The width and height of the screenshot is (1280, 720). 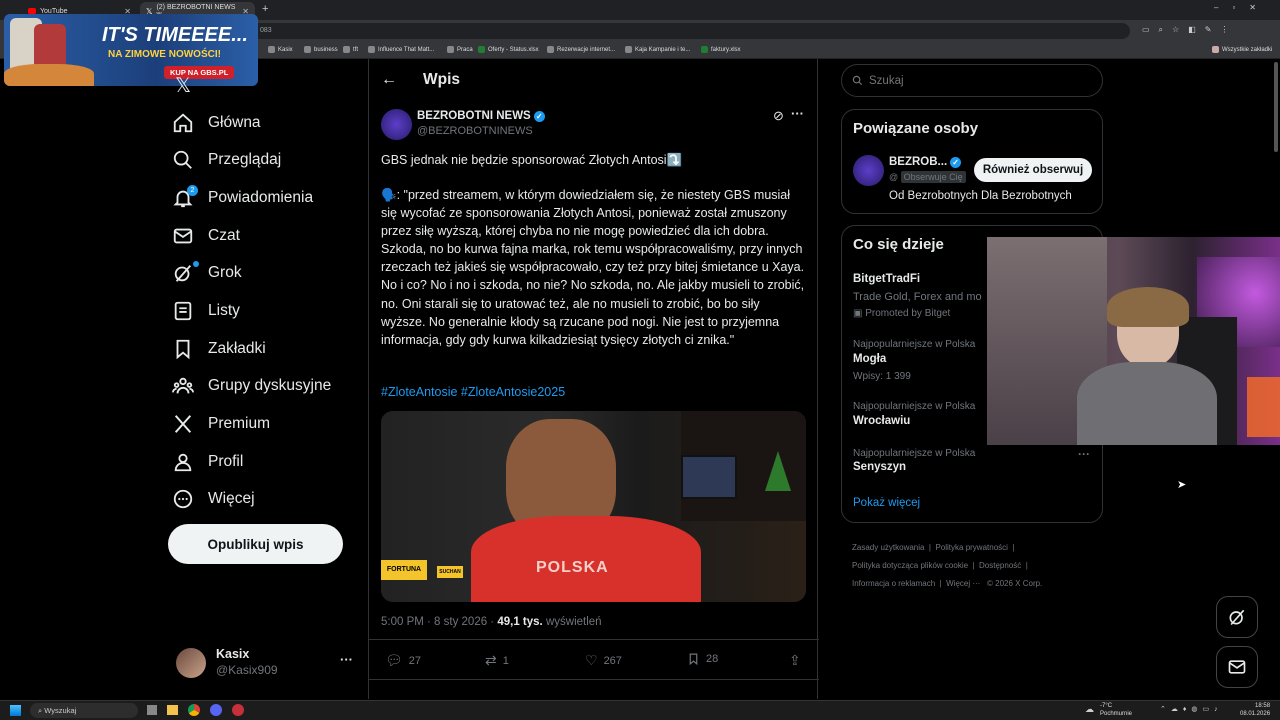 I want to click on post-hashtags: #ZloteAntosie #ZloteAntosie2025, so click(x=473, y=392).